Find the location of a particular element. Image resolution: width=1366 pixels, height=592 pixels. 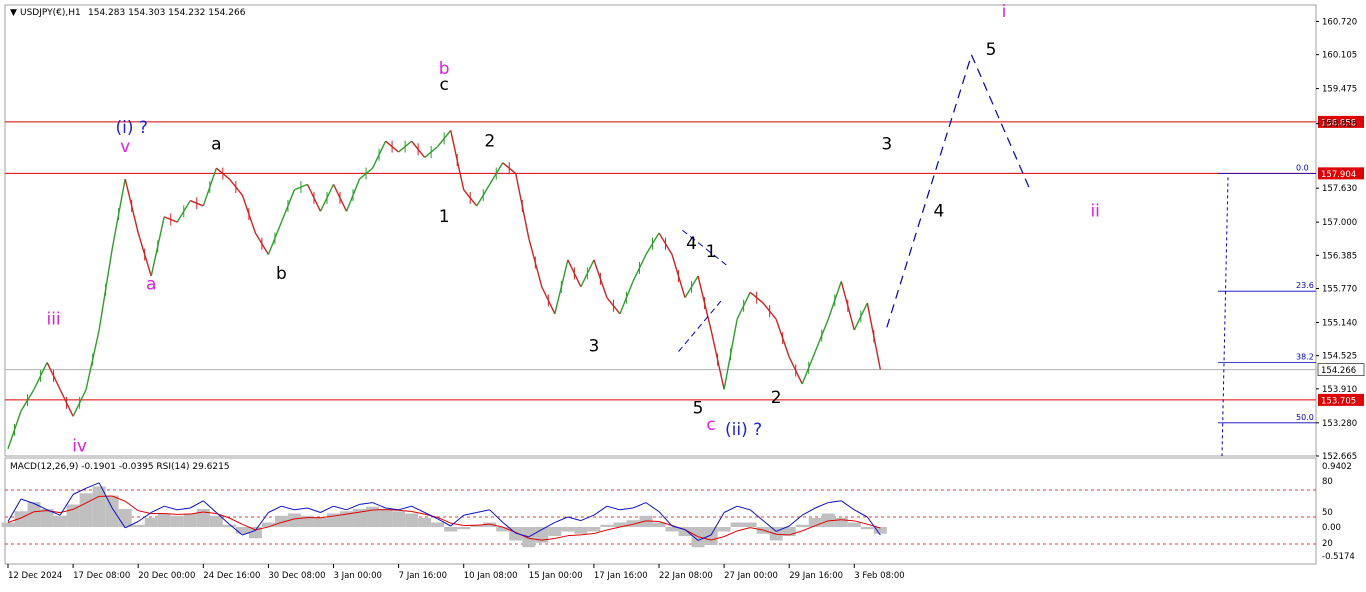

indicator-axis-label: 80 is located at coordinates (1327, 482).